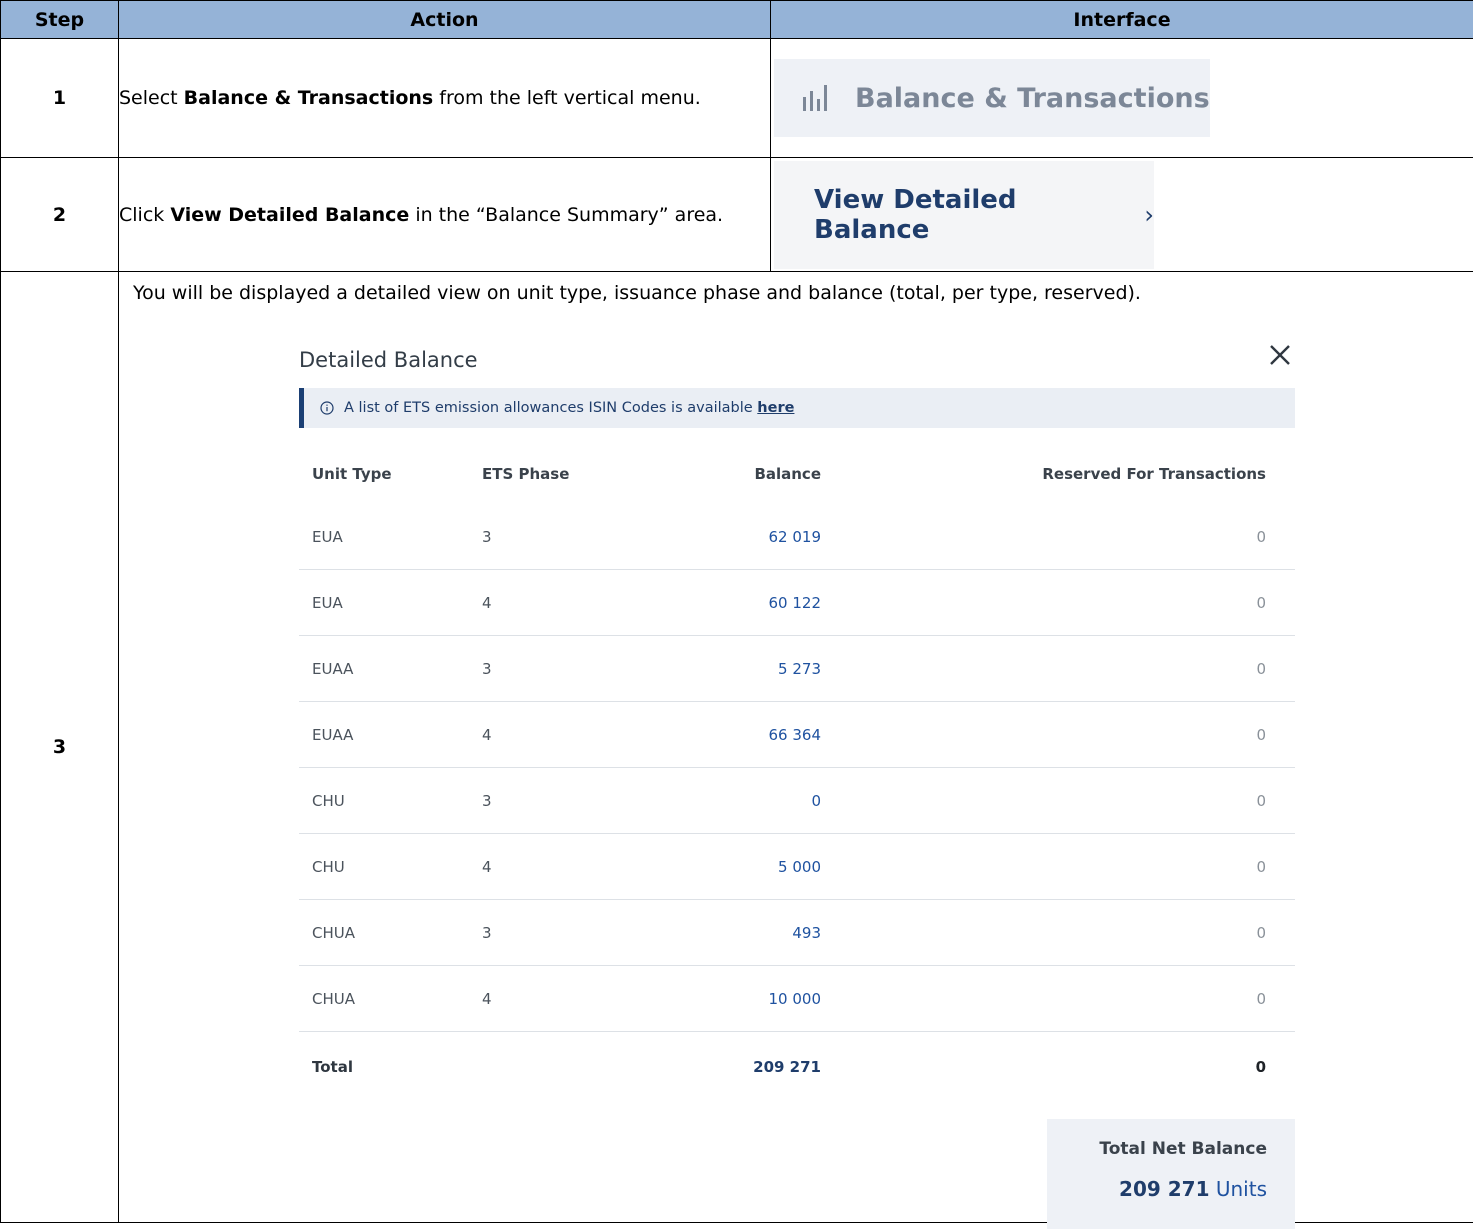 This screenshot has width=1473, height=1229. I want to click on total-balance: 209 271, so click(787, 1067).